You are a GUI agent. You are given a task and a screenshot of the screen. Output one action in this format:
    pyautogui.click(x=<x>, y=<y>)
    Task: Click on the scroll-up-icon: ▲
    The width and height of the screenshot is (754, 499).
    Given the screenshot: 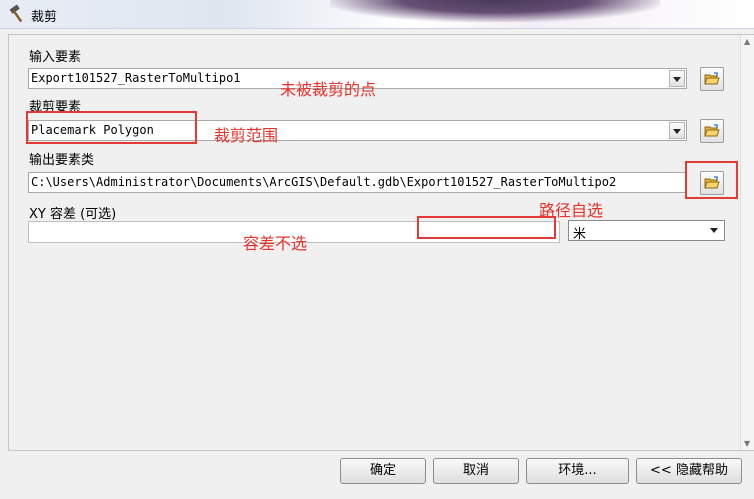 What is the action you would take?
    pyautogui.click(x=747, y=41)
    